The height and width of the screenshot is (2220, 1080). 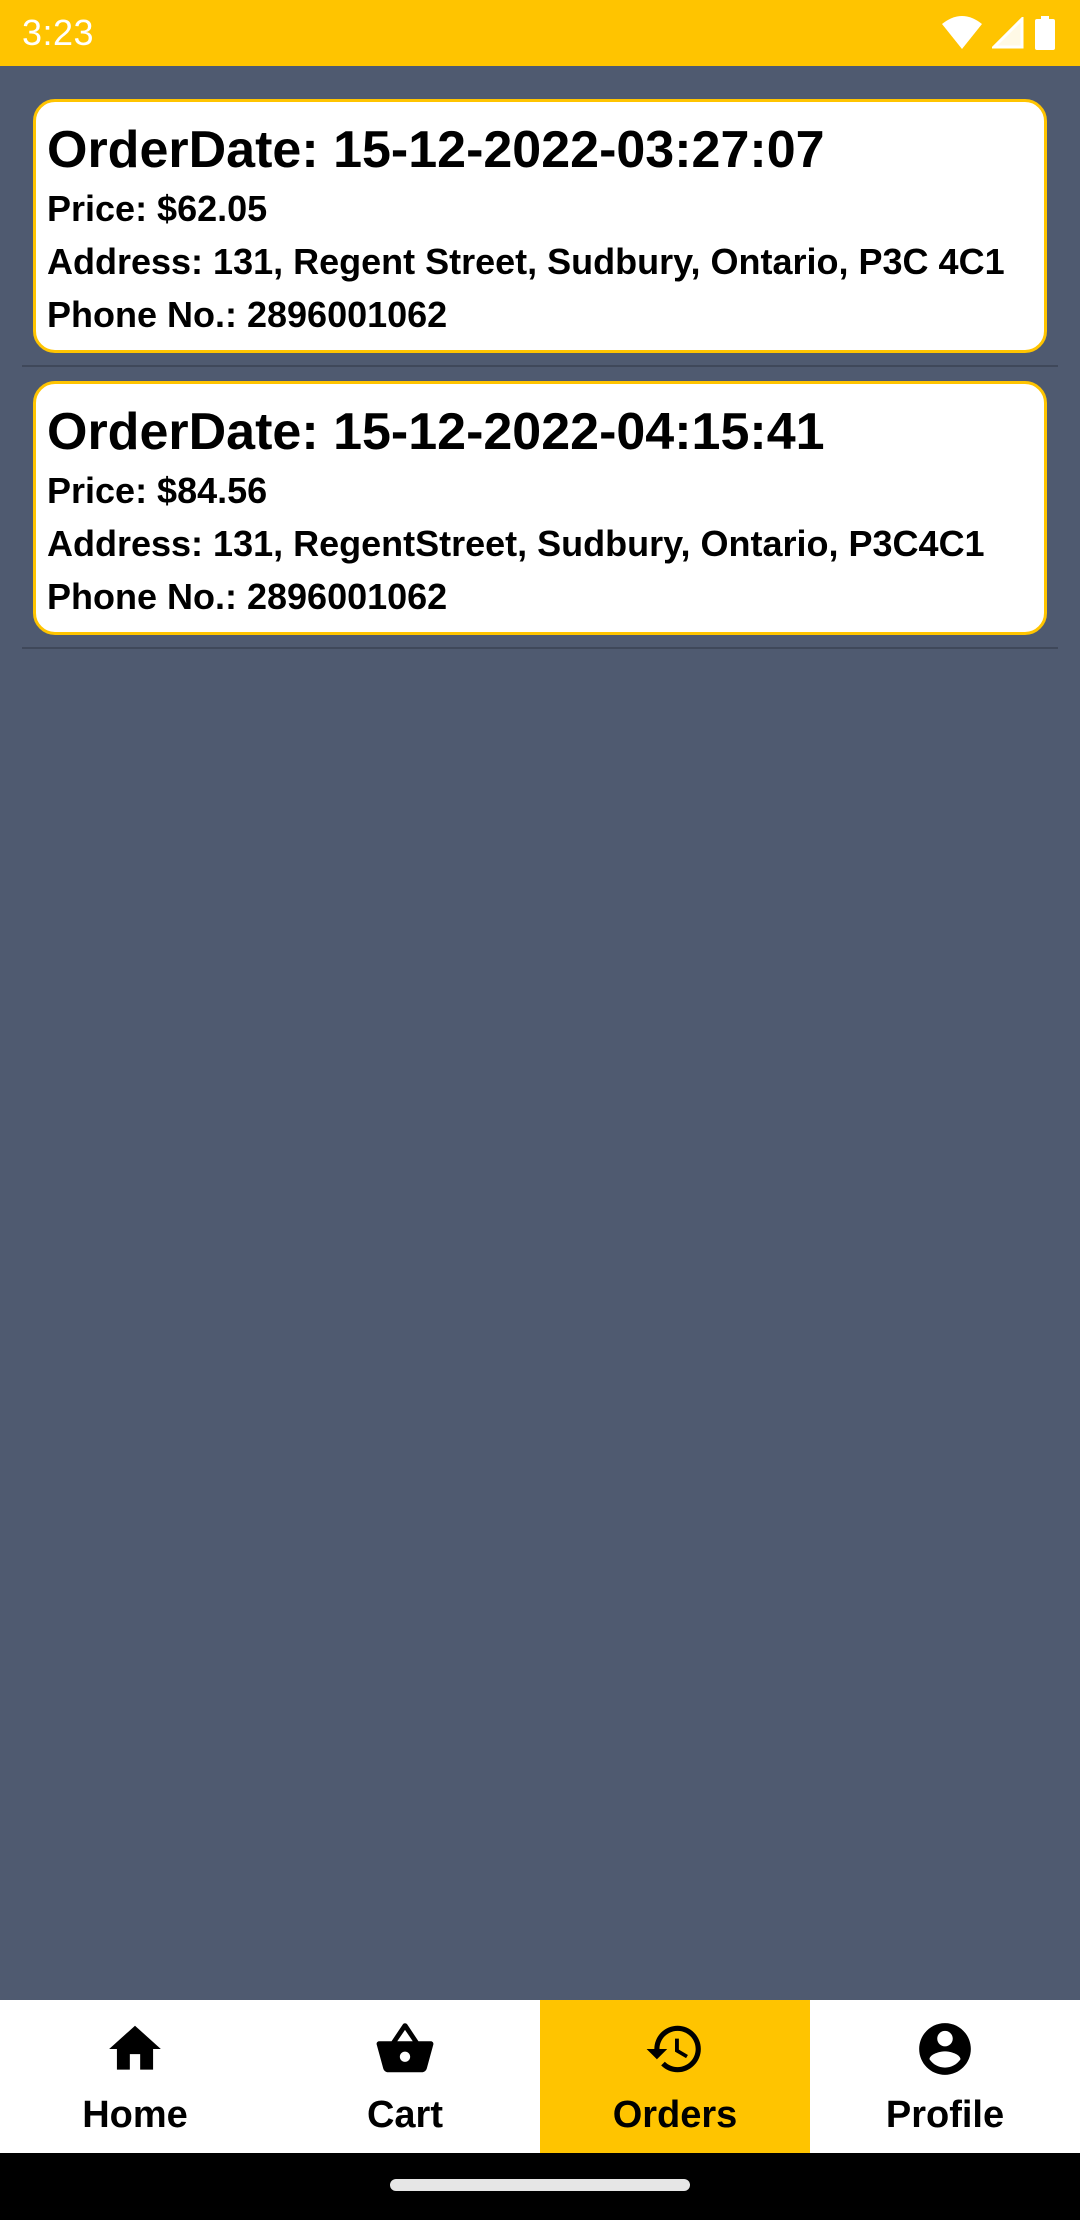 I want to click on divider, so click(x=540, y=648).